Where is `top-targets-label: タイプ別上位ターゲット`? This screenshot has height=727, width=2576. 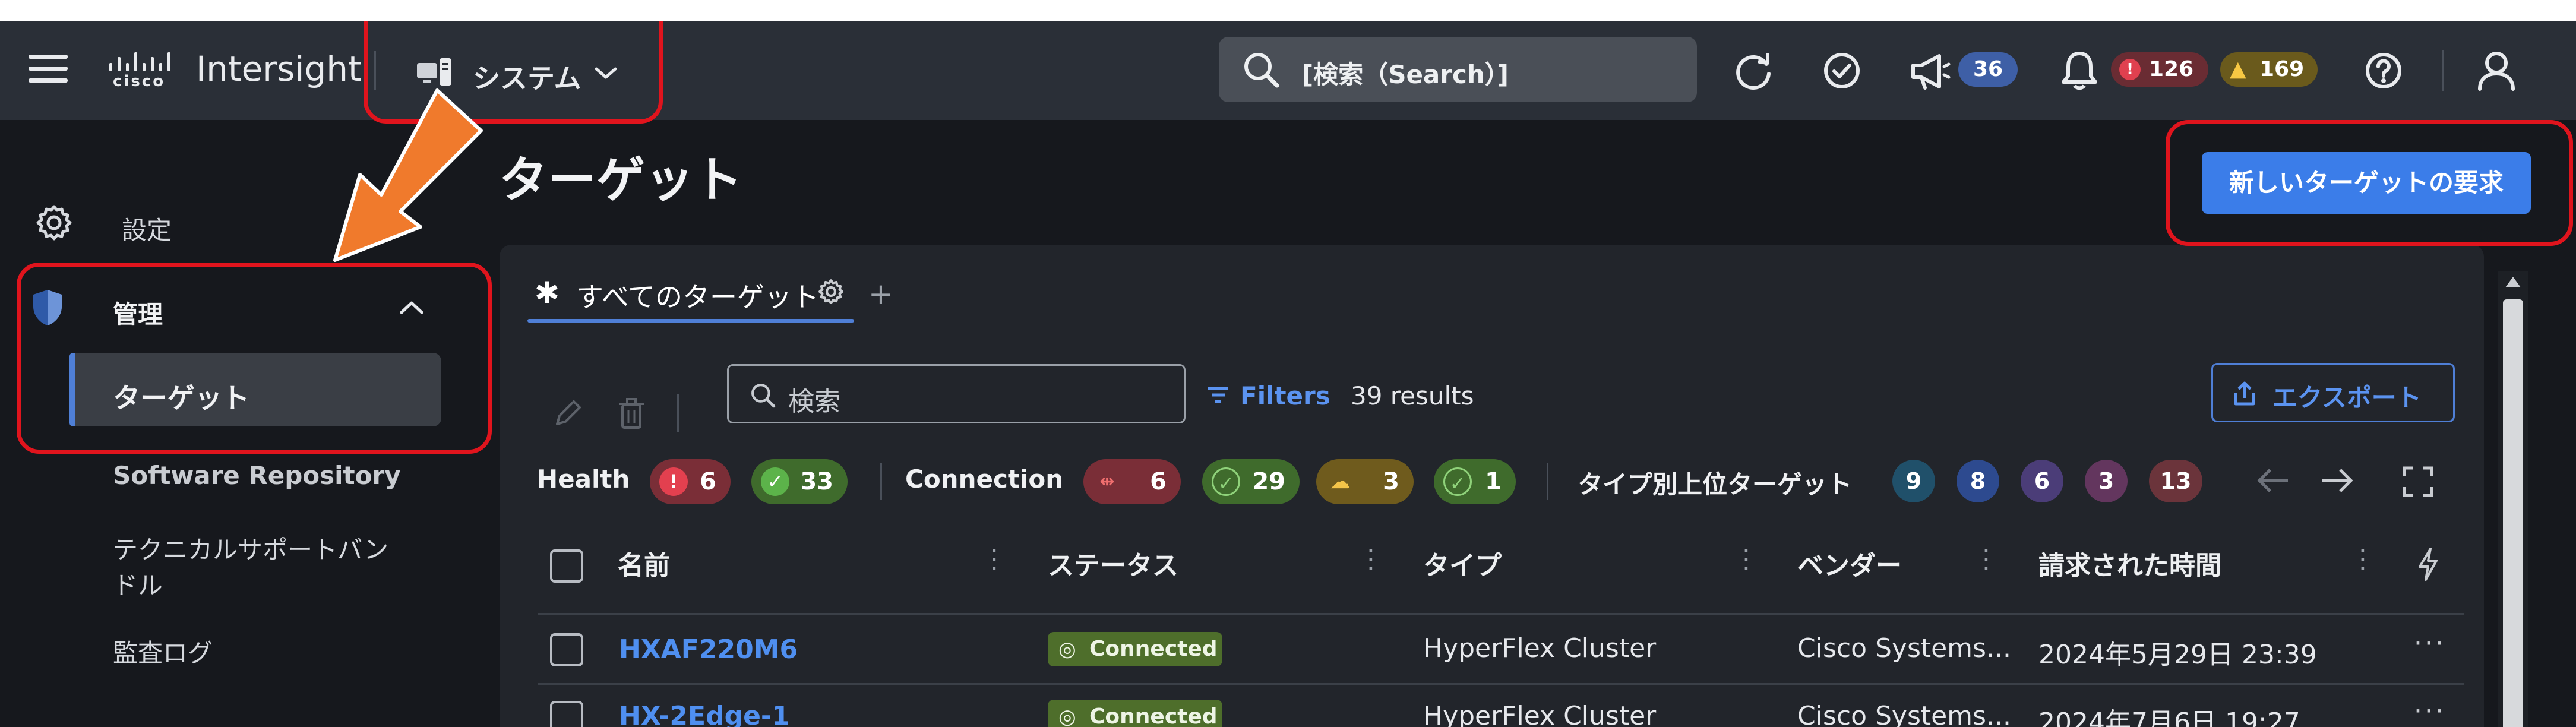 top-targets-label: タイプ別上位ターゲット is located at coordinates (1715, 484).